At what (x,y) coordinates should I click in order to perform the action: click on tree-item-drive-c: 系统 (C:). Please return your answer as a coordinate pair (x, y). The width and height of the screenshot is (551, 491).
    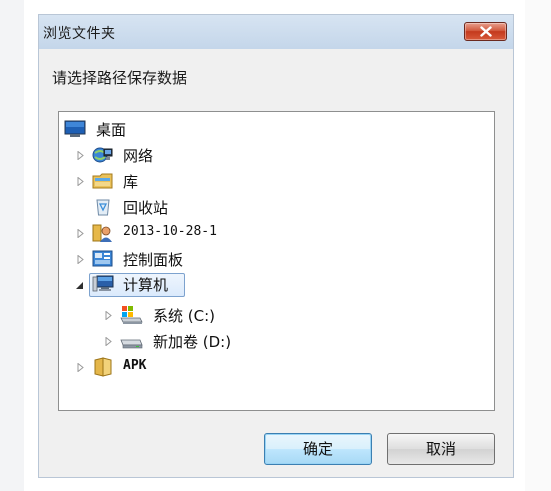
    Looking at the image, I should click on (209, 315).